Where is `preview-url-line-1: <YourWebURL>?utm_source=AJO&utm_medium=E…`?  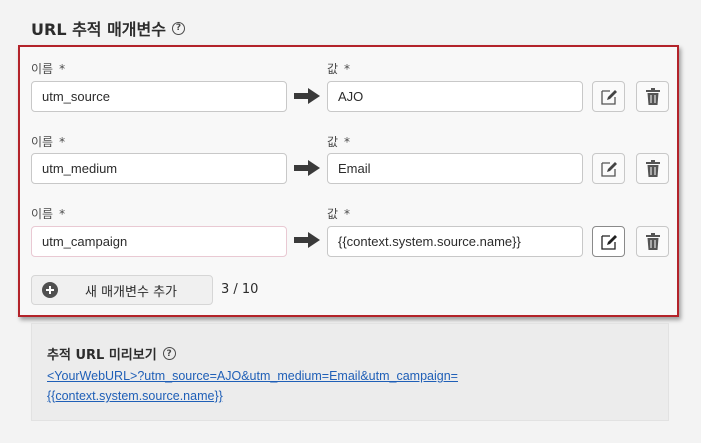 preview-url-line-1: <YourWebURL>?utm_source=AJO&utm_medium=E… is located at coordinates (282, 376).